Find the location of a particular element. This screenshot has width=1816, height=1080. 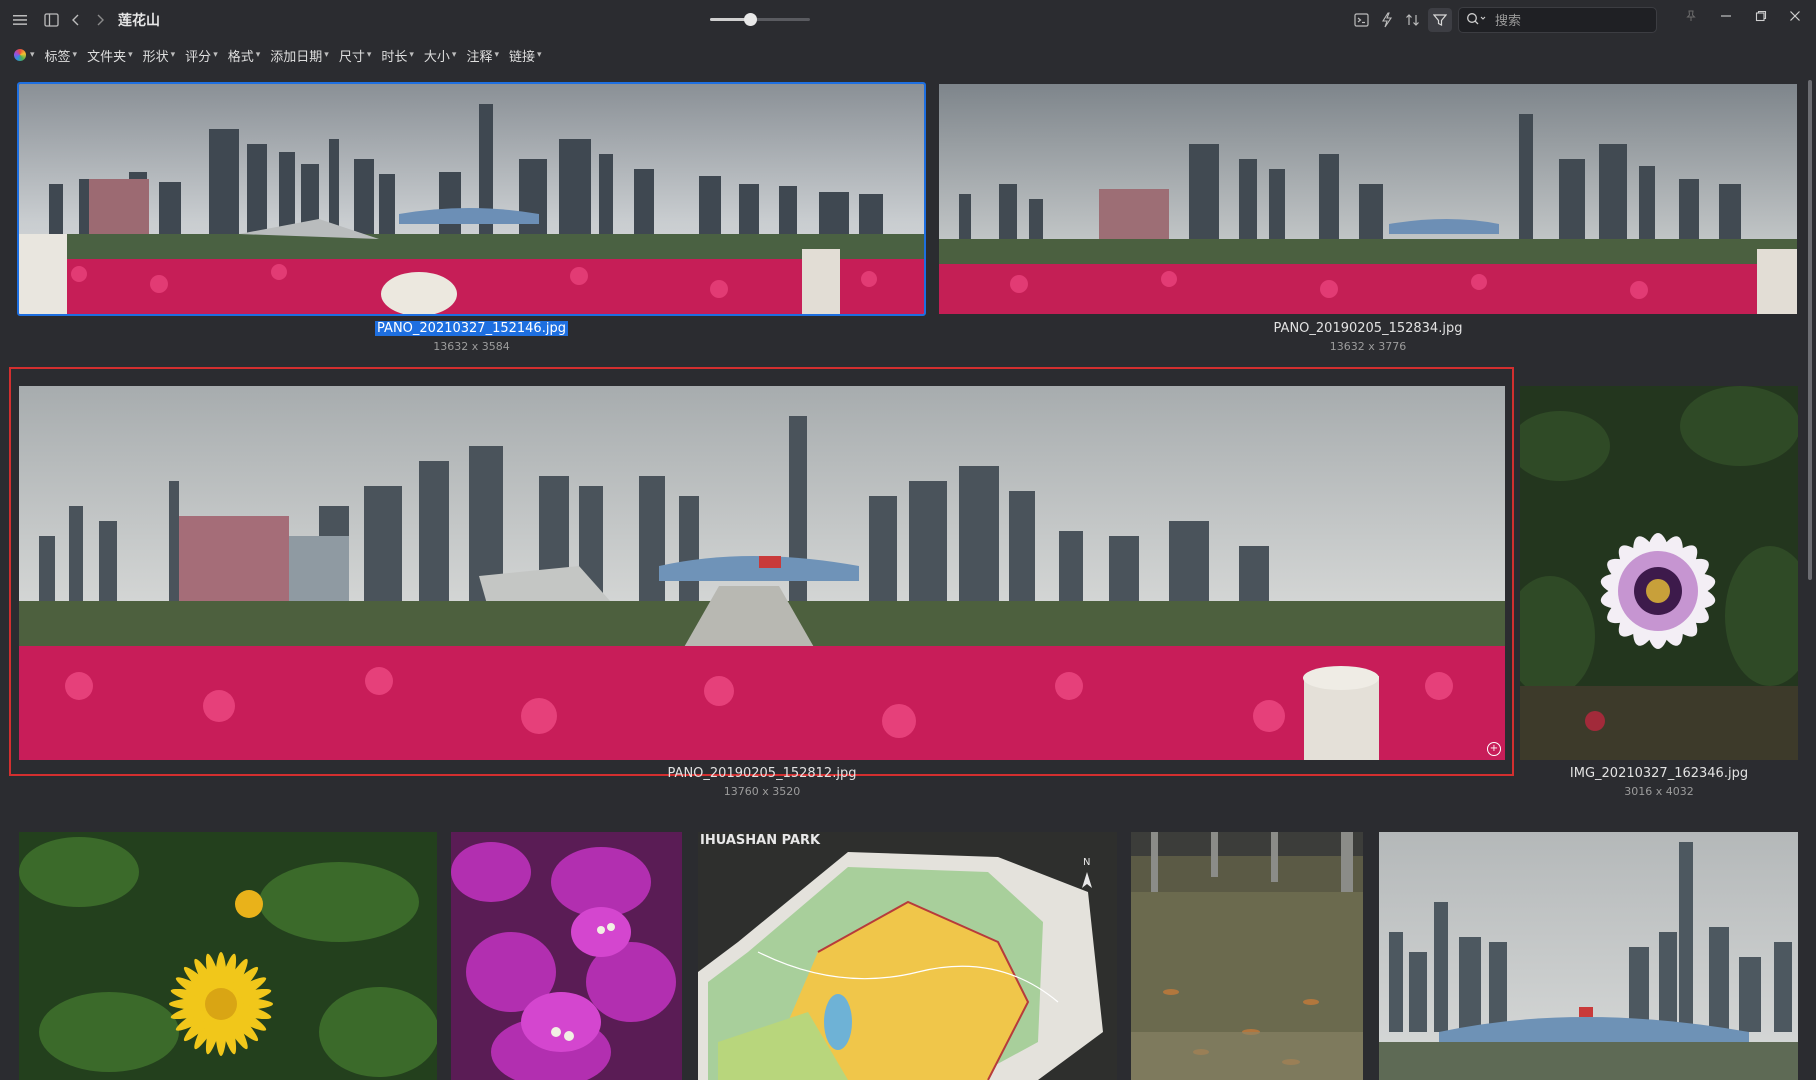

filter-chip-label: 添加日期 is located at coordinates (296, 57).